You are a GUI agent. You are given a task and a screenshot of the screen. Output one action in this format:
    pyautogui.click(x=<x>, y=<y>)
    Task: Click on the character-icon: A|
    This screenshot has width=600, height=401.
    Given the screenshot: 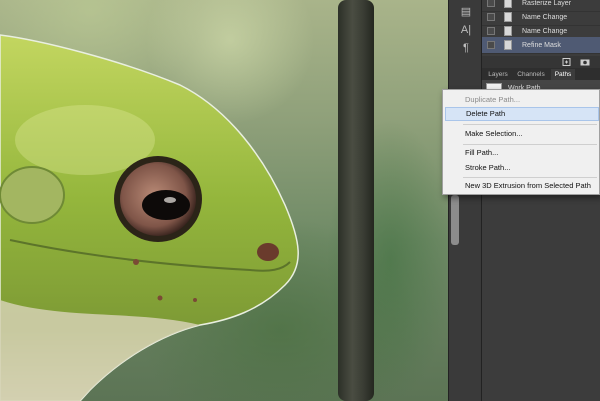 What is the action you would take?
    pyautogui.click(x=466, y=30)
    